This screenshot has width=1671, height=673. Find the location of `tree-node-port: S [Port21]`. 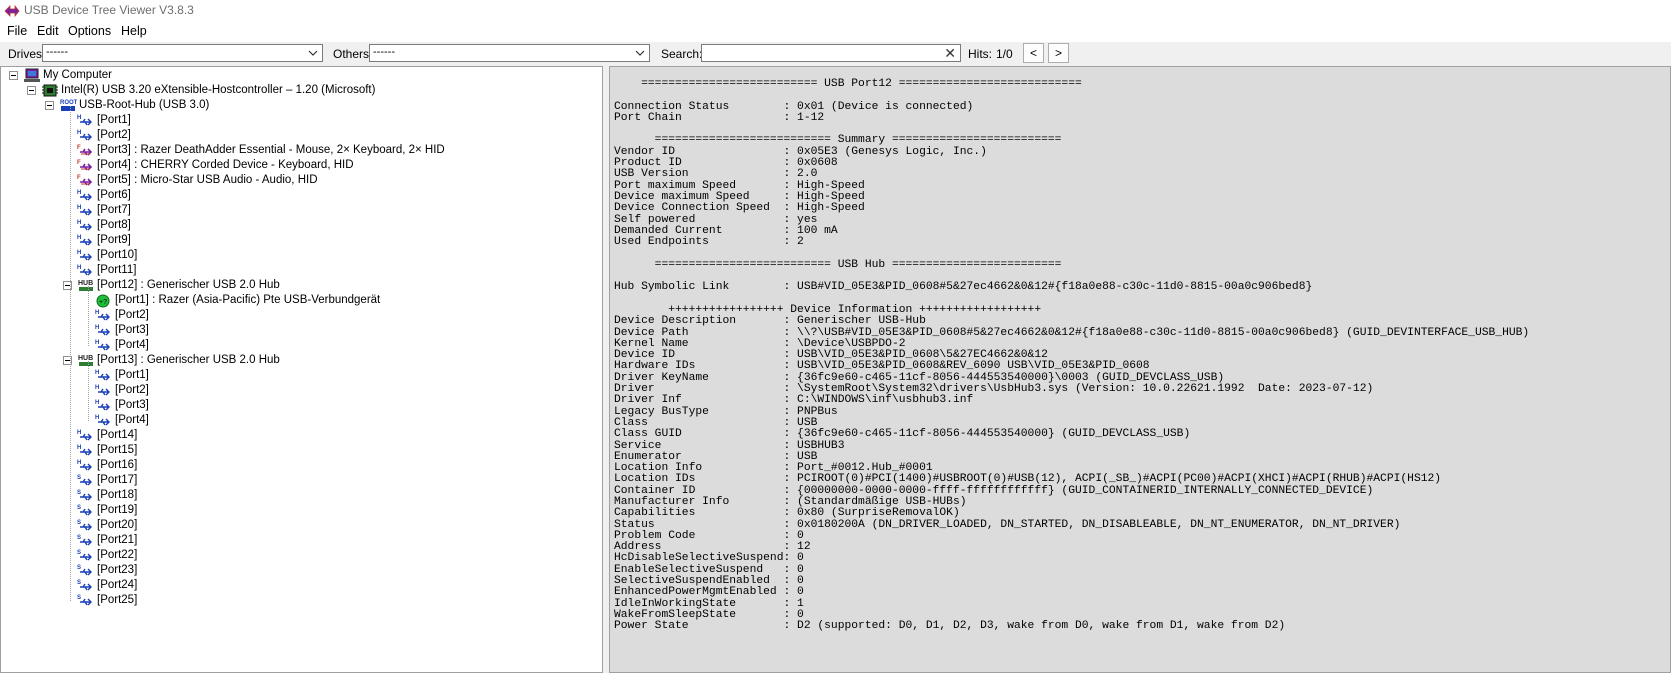

tree-node-port: S [Port21] is located at coordinates (301, 540).